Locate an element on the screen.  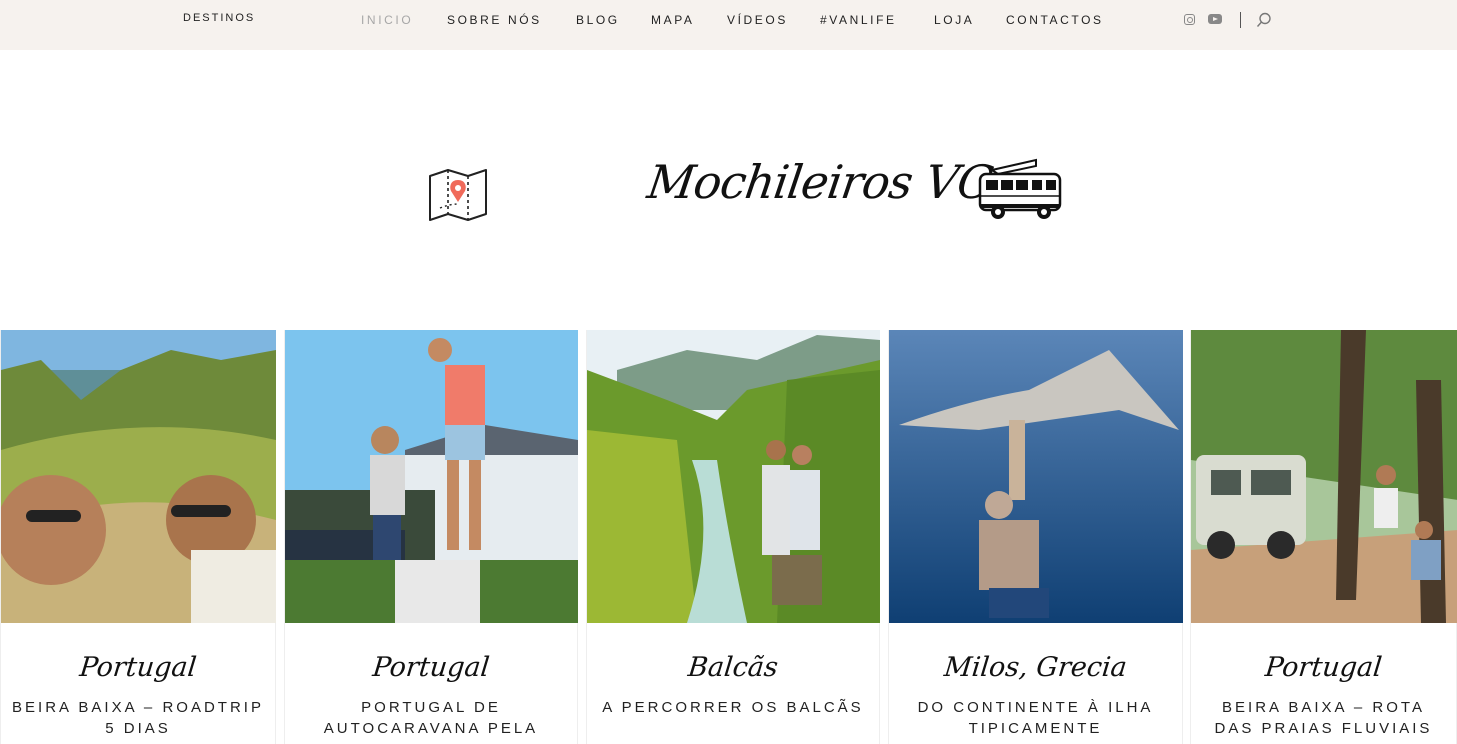
nav-contactos: CONTACTOS is located at coordinates (1055, 20).